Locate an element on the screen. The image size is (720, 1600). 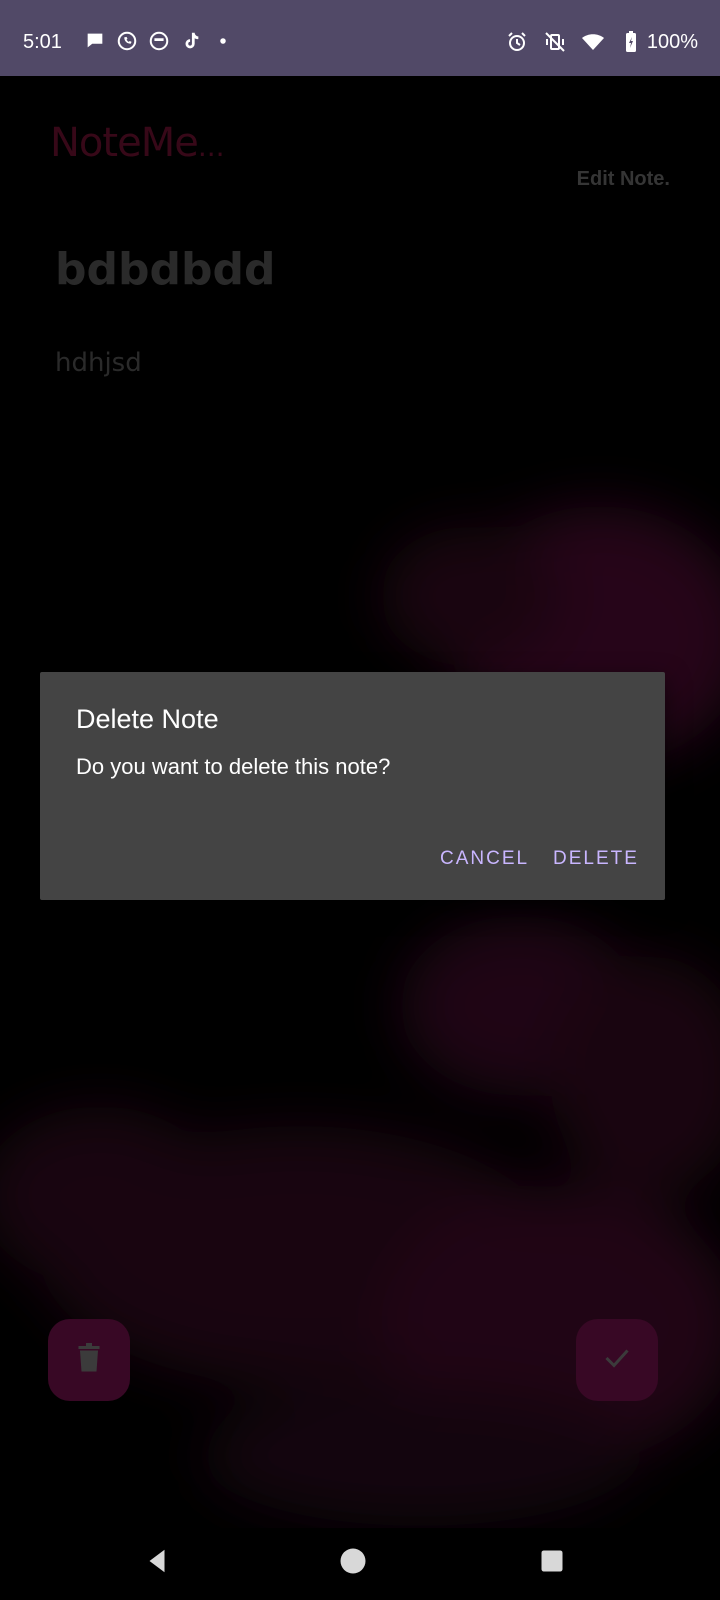
dot-icon is located at coordinates (223, 41).